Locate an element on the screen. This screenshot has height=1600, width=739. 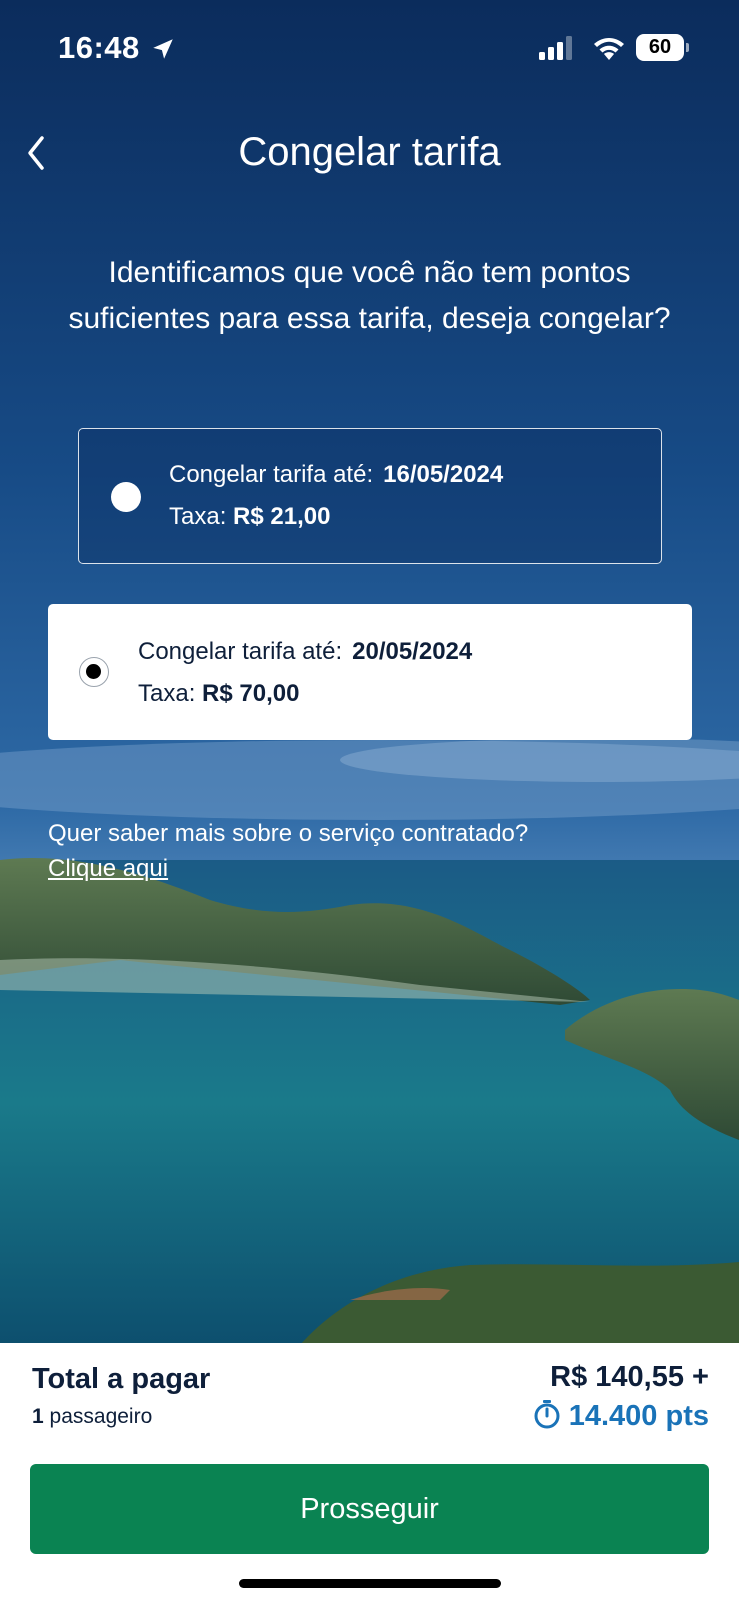
radio-button-selected is located at coordinates (94, 672).